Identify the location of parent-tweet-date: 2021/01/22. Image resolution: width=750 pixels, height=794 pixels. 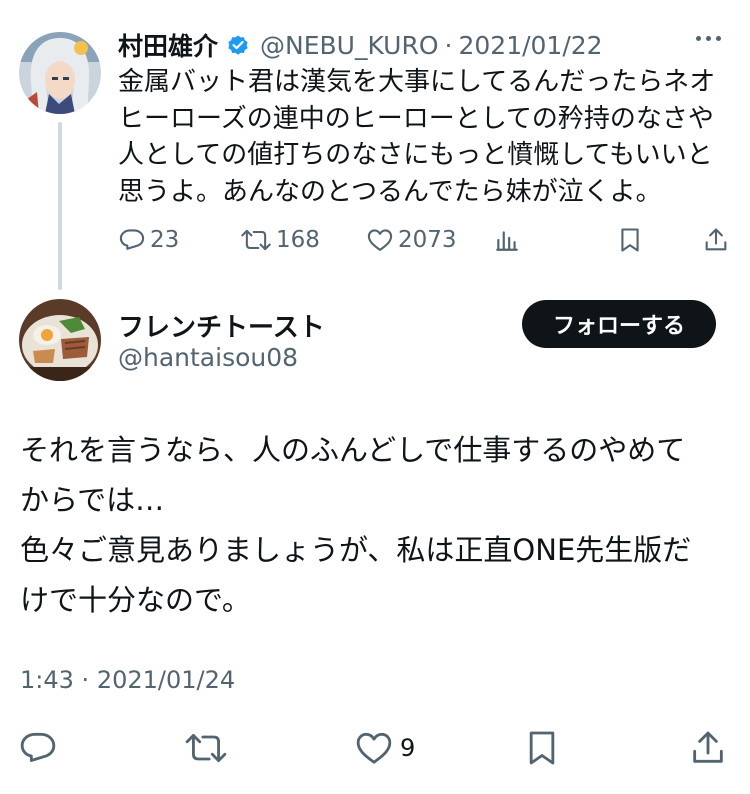
(530, 45).